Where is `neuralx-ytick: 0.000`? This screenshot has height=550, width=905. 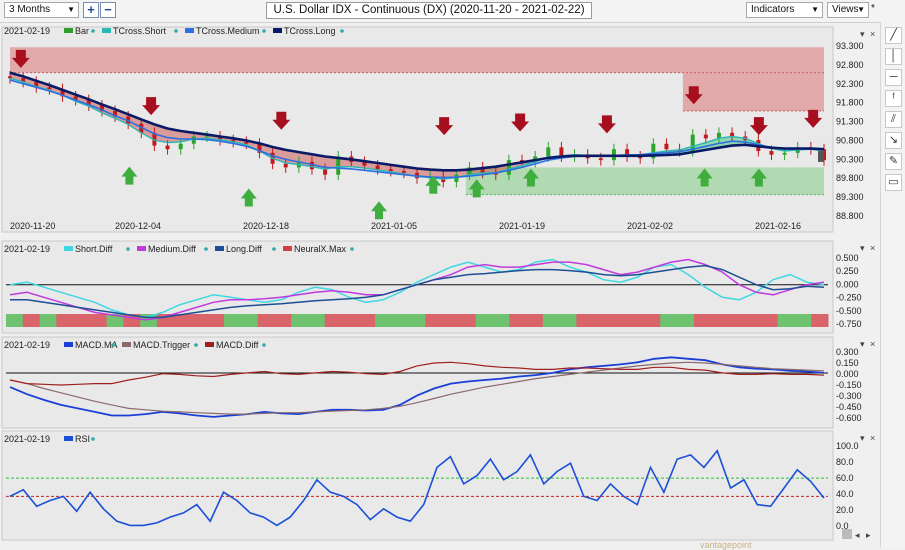 neuralx-ytick: 0.000 is located at coordinates (847, 284).